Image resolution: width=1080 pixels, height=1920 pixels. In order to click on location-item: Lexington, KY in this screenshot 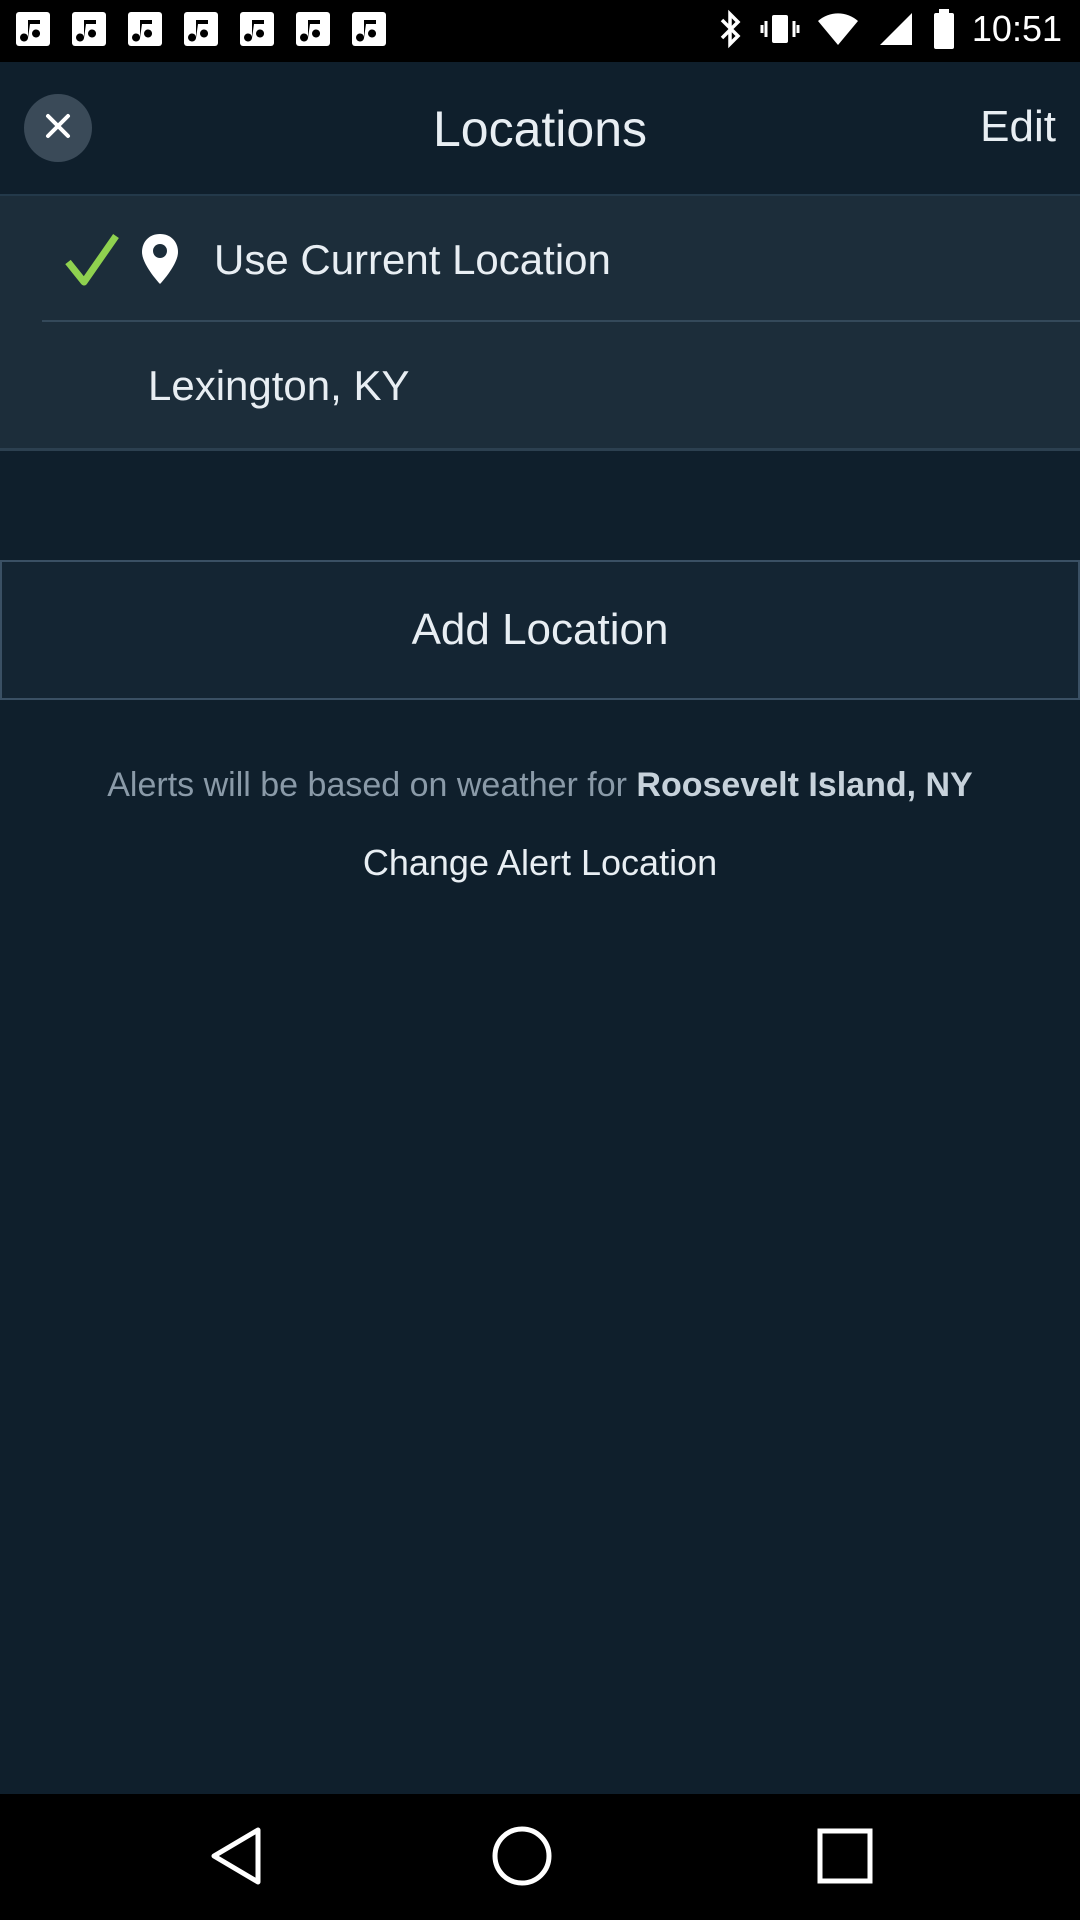, I will do `click(540, 385)`.